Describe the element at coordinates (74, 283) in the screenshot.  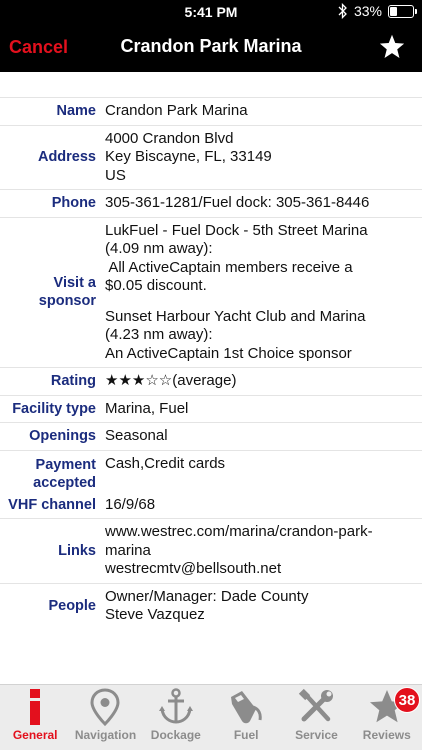
I see `sponsor-label-line: Visit a` at that location.